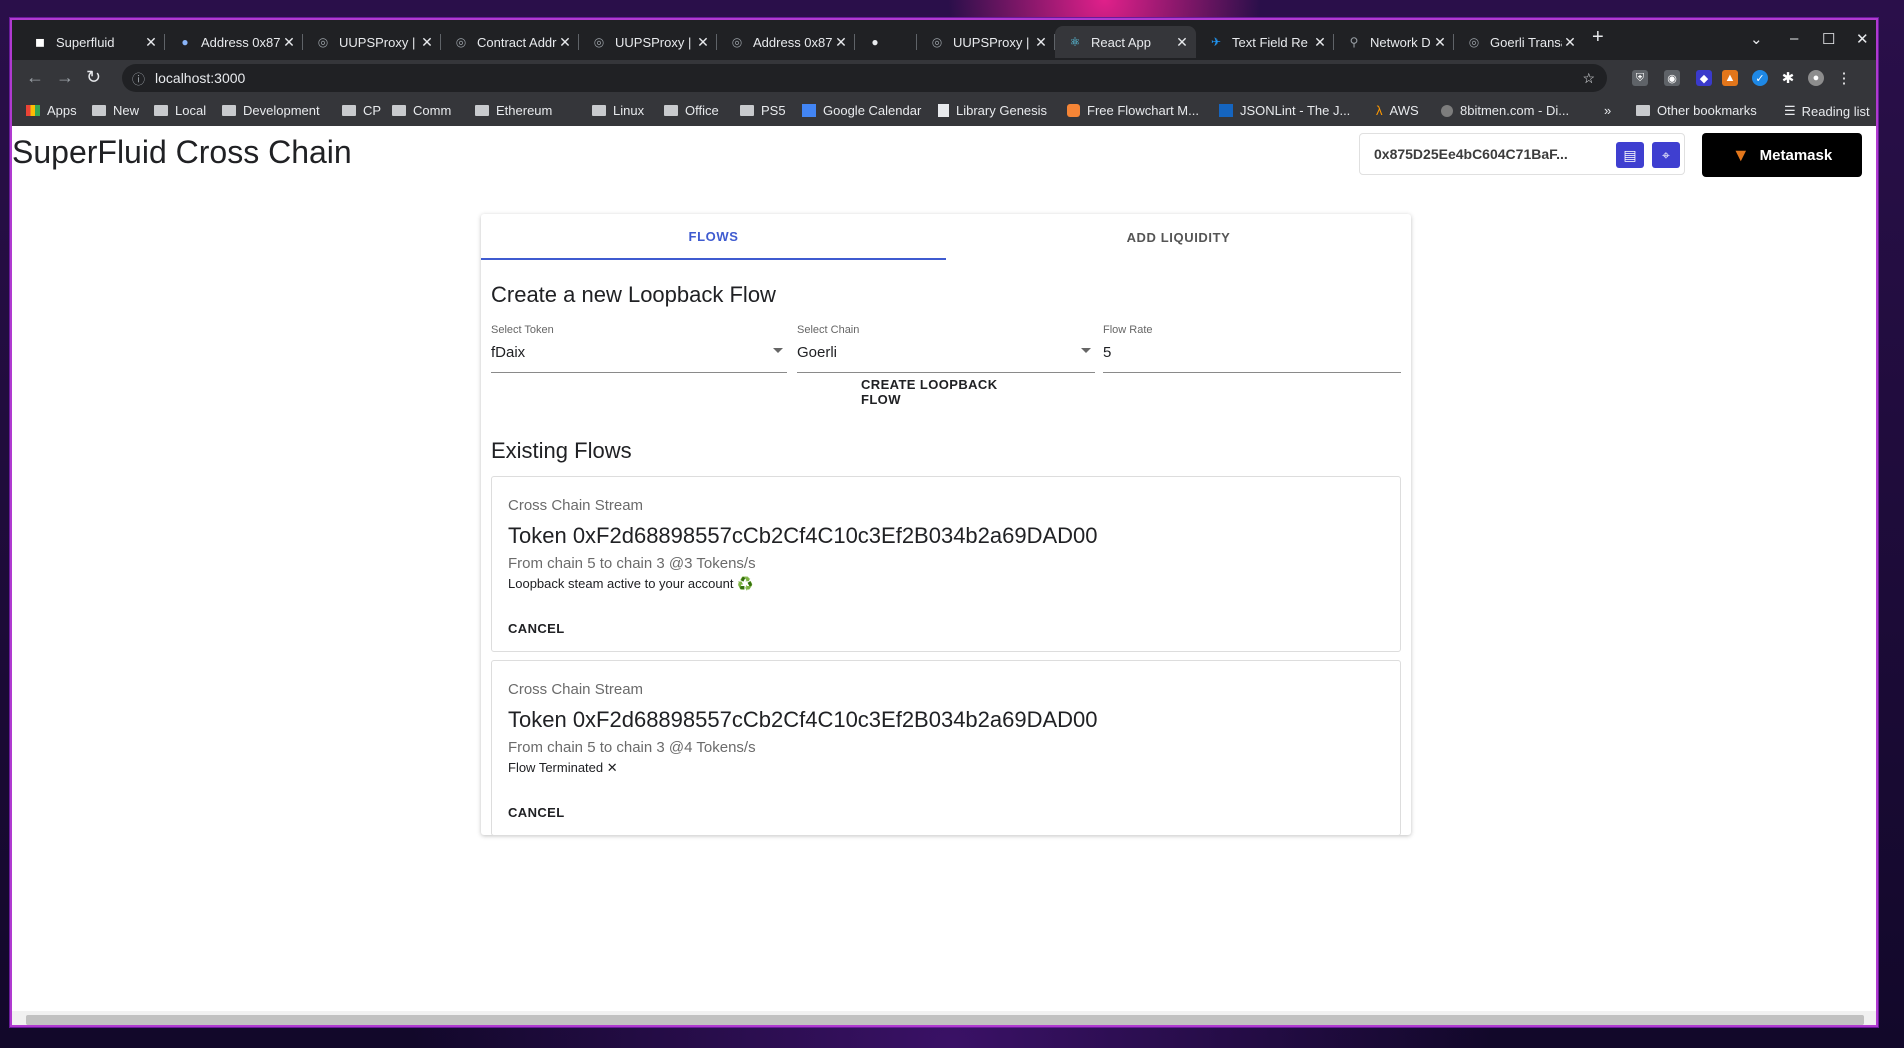  I want to click on menu-icon: ⋮, so click(1844, 78).